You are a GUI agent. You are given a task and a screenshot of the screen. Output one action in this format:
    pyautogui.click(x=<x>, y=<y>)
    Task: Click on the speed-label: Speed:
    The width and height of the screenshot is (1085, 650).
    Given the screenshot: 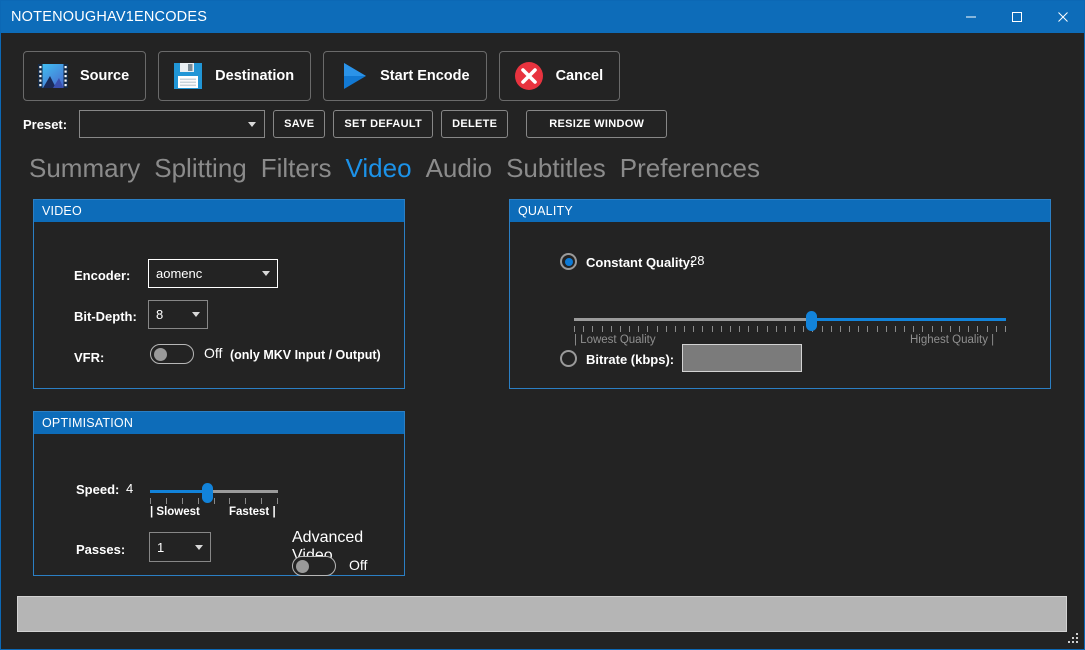 What is the action you would take?
    pyautogui.click(x=98, y=489)
    